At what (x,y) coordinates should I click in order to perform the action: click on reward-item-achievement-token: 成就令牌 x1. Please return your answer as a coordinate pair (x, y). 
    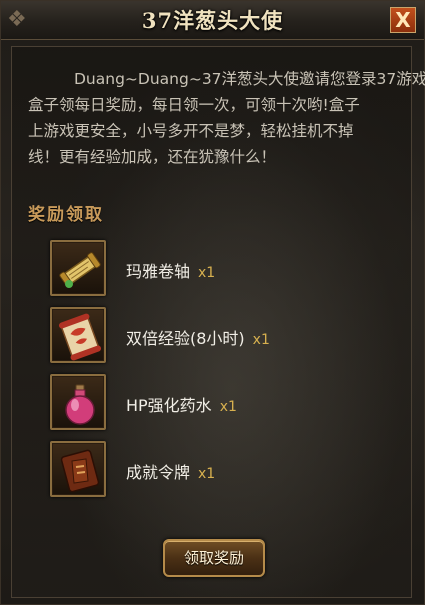
    Looking at the image, I should click on (220, 470).